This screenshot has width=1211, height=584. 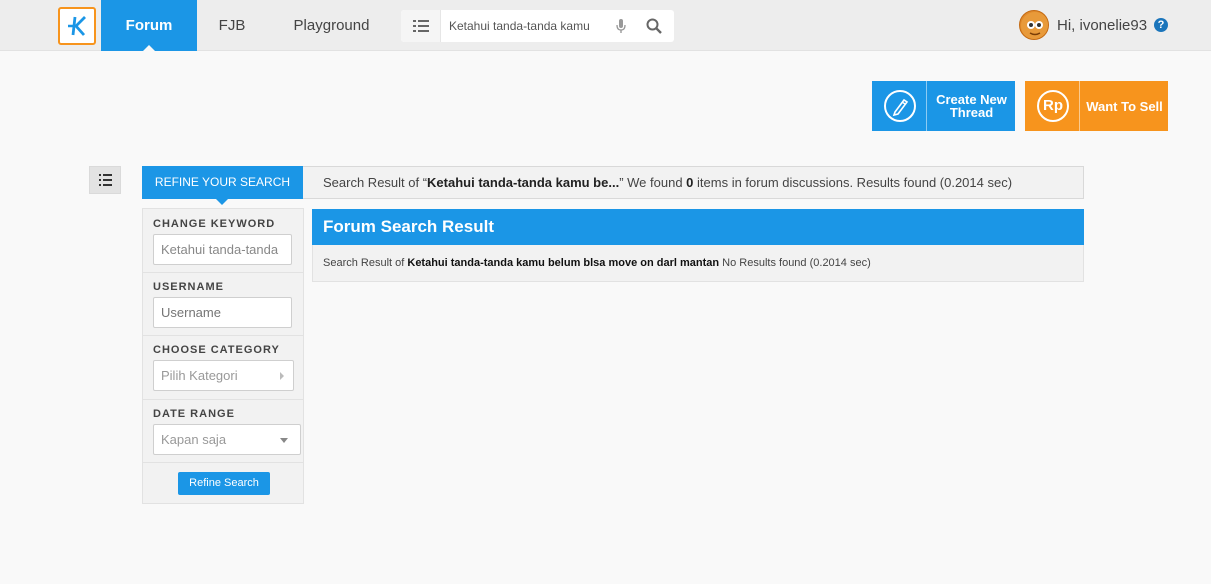 I want to click on username-label: USERNAME, so click(x=188, y=287).